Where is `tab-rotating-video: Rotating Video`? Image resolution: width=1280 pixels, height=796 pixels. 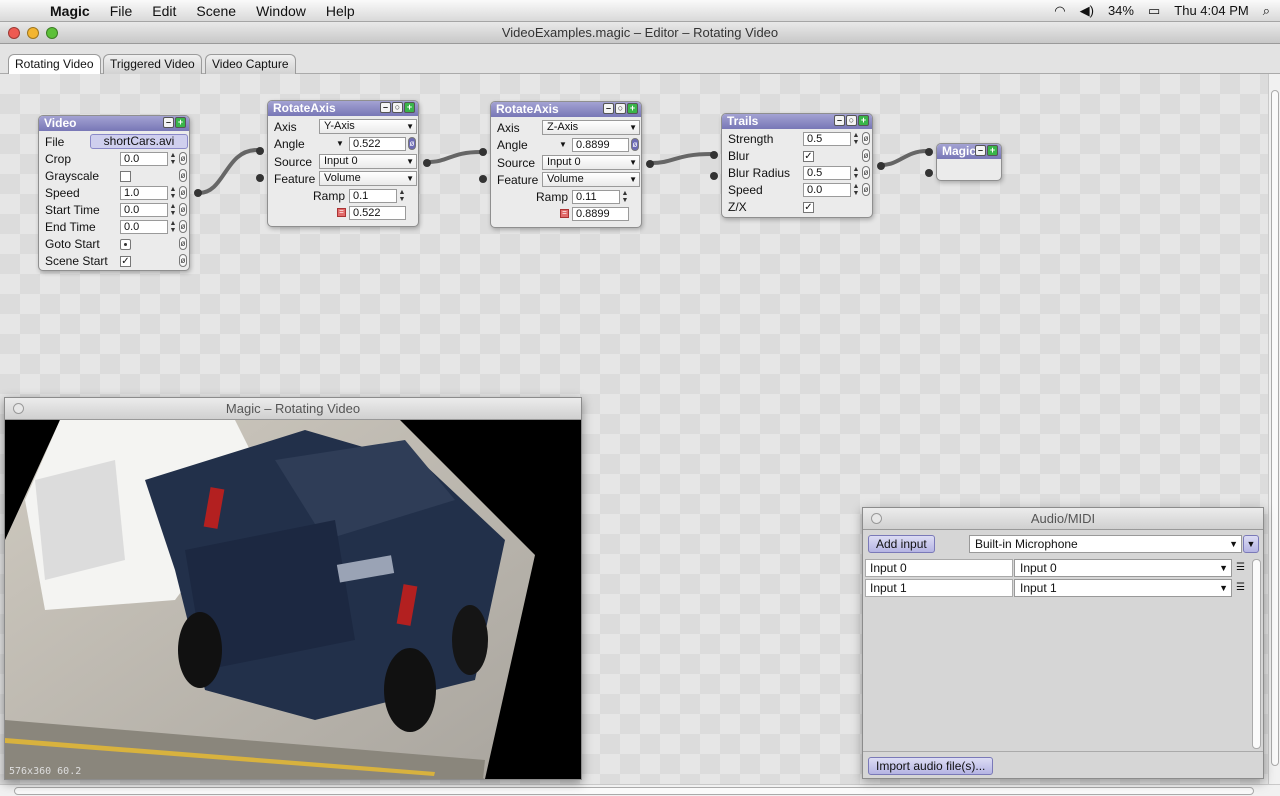
tab-rotating-video: Rotating Video is located at coordinates (54, 64).